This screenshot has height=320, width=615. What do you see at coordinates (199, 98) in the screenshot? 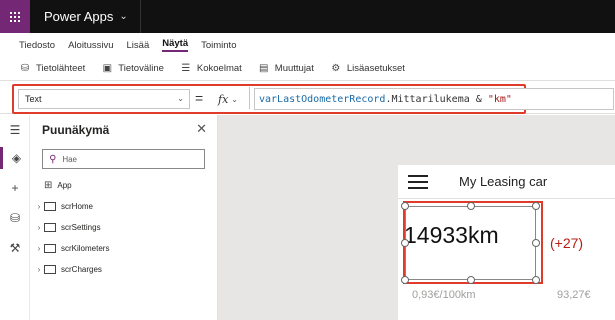
I see `equals-sign: =` at bounding box center [199, 98].